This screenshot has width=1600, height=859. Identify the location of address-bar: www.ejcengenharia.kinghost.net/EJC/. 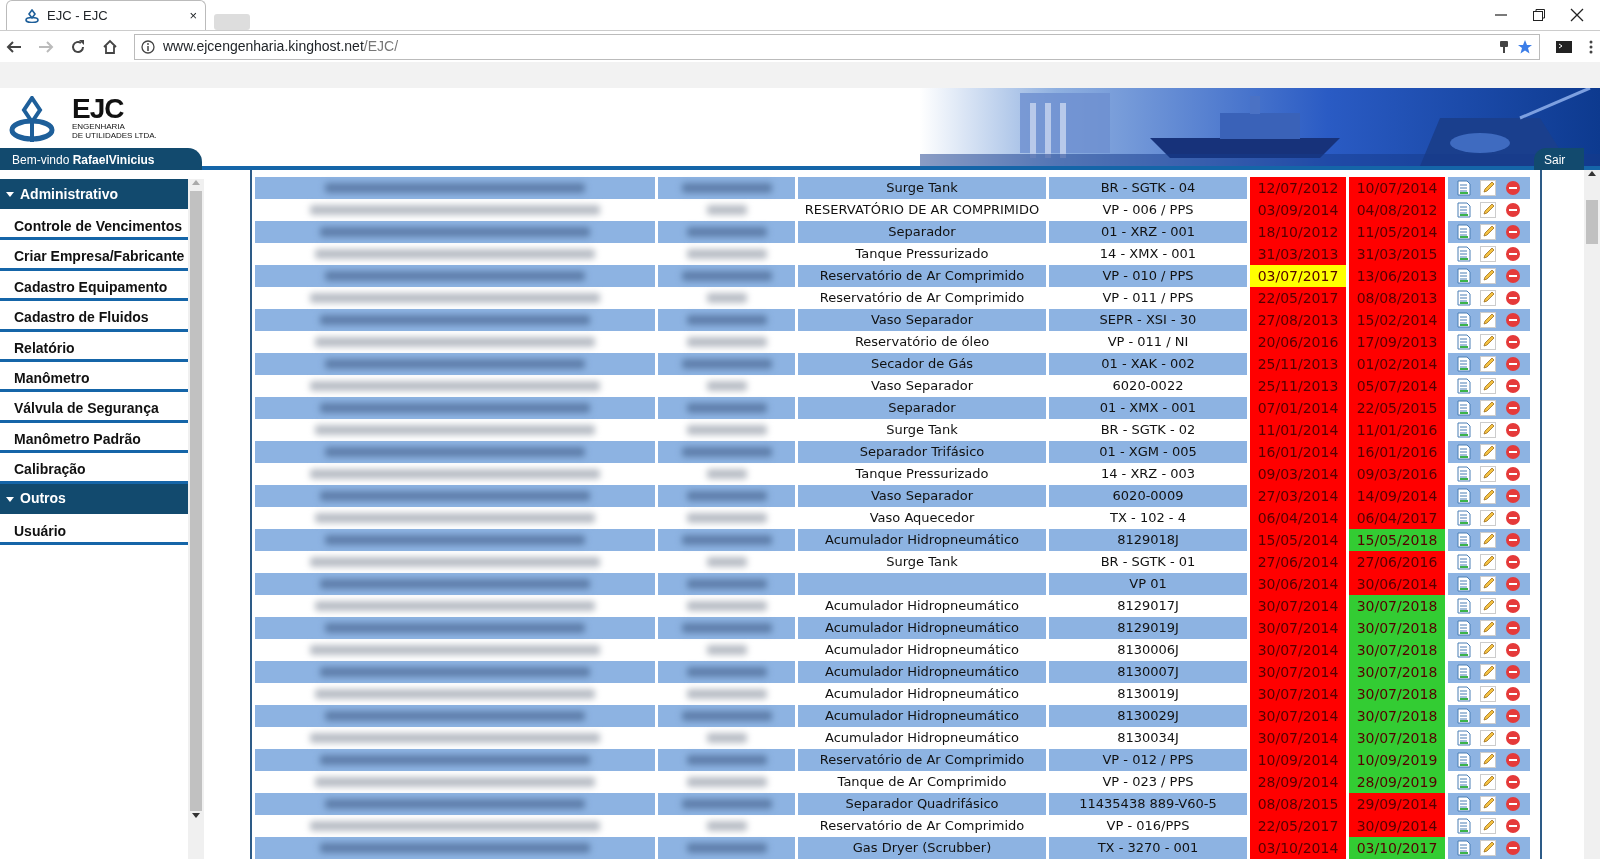
(837, 46).